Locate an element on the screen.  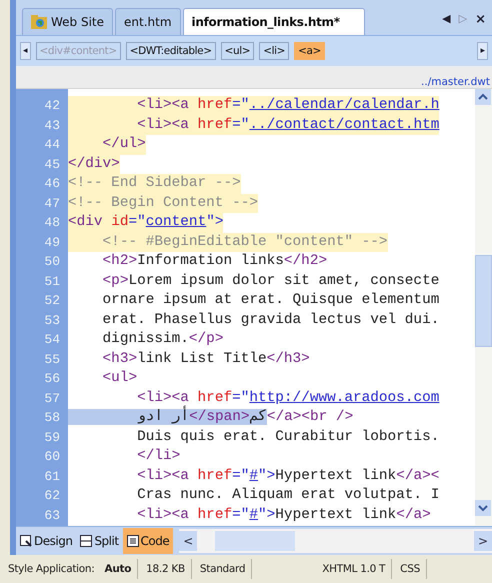
code-view-icon is located at coordinates (132, 541).